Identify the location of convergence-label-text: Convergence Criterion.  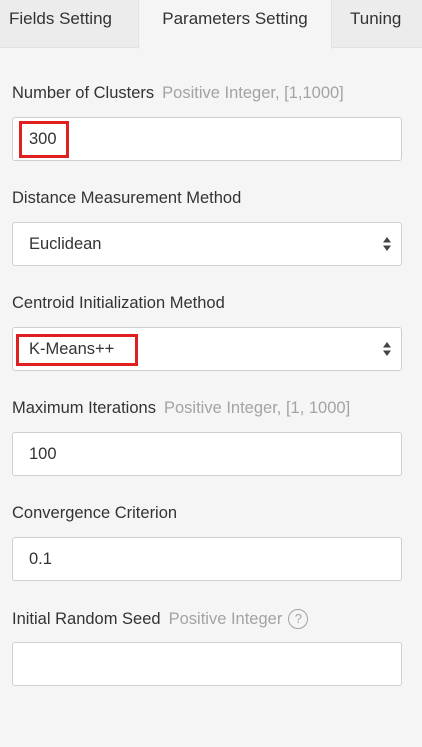
(95, 513).